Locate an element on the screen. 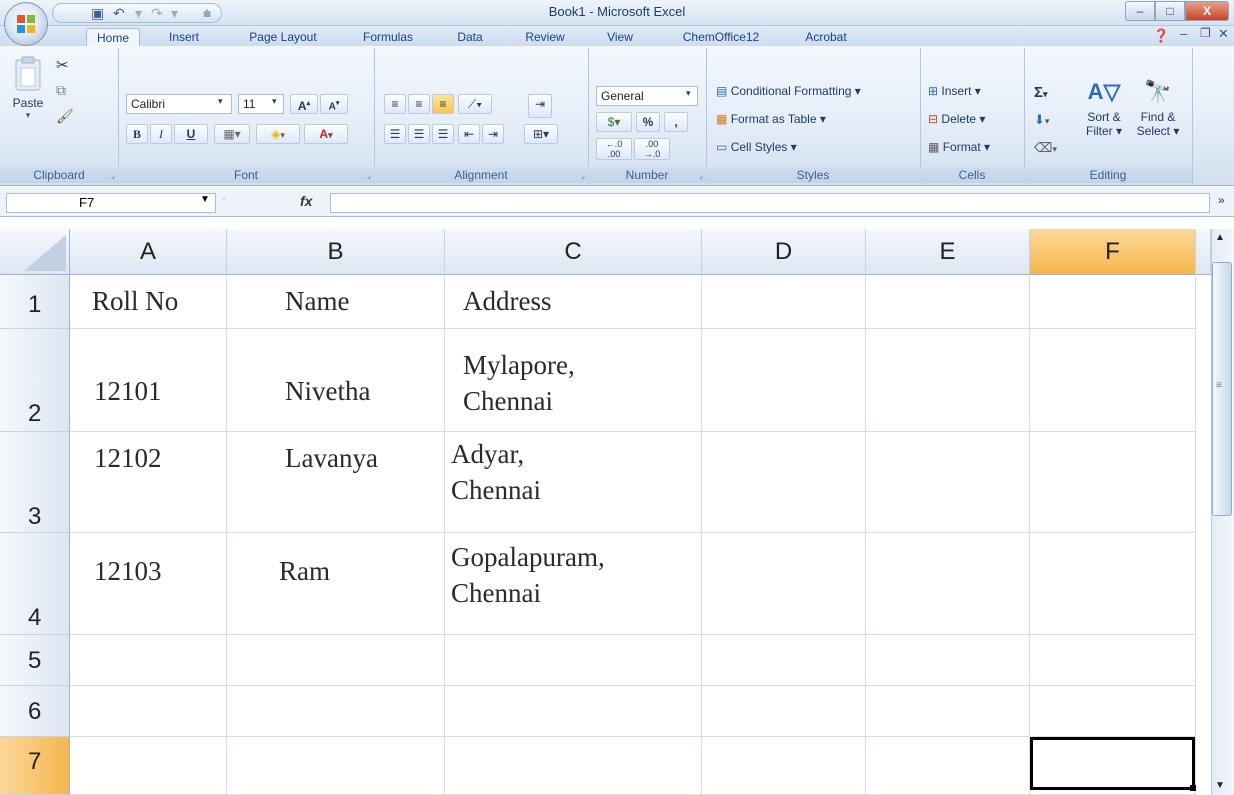  number-format-dropdown-icon: ▾ is located at coordinates (688, 93).